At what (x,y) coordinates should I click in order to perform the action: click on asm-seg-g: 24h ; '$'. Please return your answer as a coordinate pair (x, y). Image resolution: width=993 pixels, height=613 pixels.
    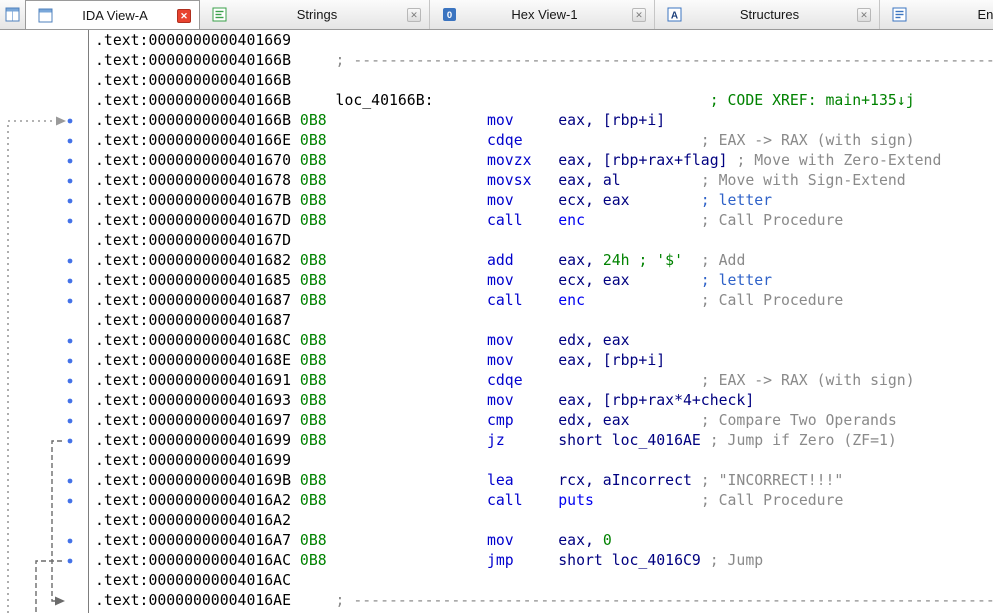
    Looking at the image, I should click on (642, 260).